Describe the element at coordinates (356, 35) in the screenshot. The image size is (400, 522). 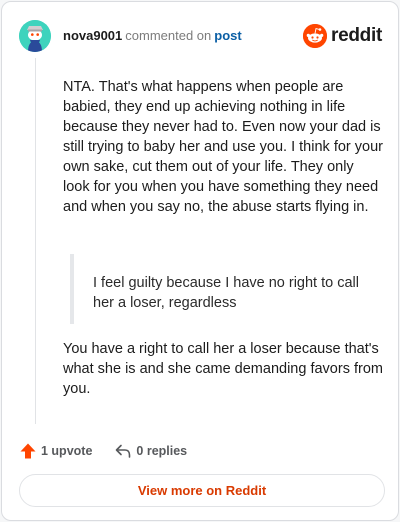
I see `reddit-wordmark: reddit` at that location.